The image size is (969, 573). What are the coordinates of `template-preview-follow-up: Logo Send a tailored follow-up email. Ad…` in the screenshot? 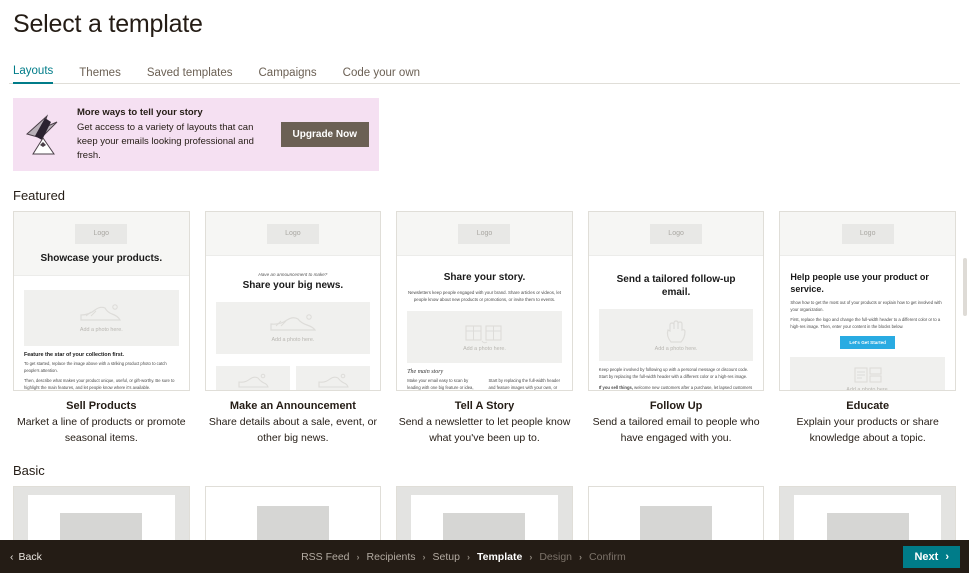 It's located at (676, 301).